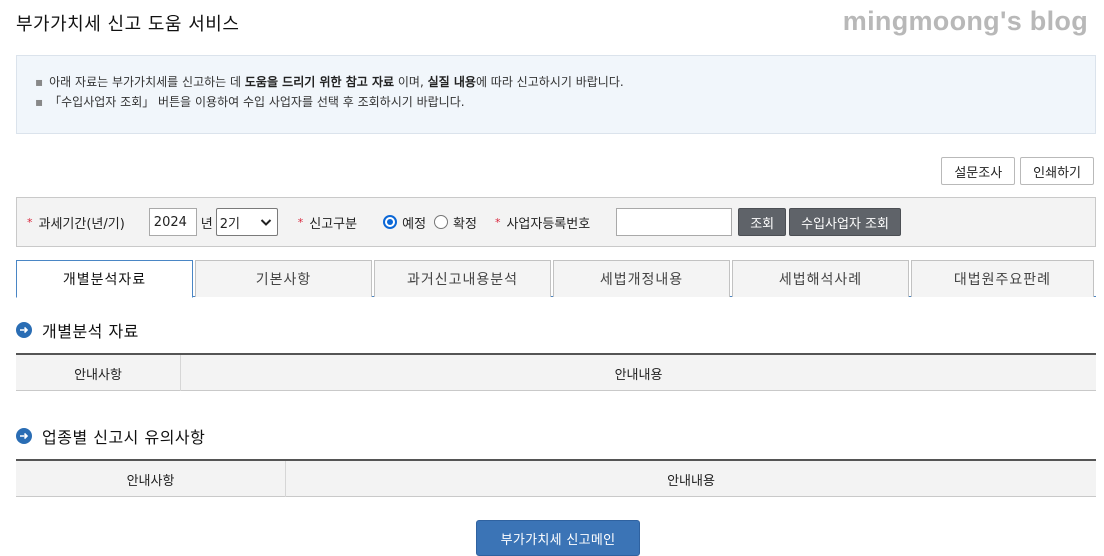 This screenshot has height=556, width=1104. Describe the element at coordinates (674, 222) in the screenshot. I see `bizno-input` at that location.